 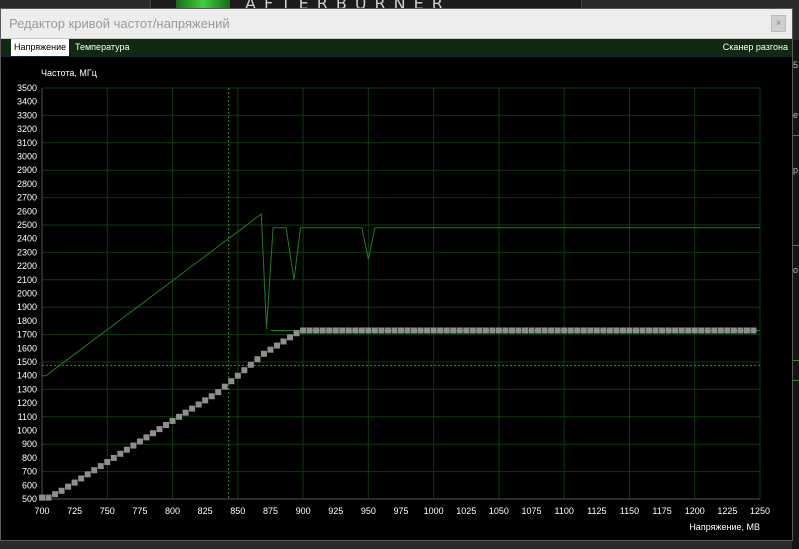 What do you see at coordinates (368, 511) in the screenshot?
I see `x-tick-label: 950` at bounding box center [368, 511].